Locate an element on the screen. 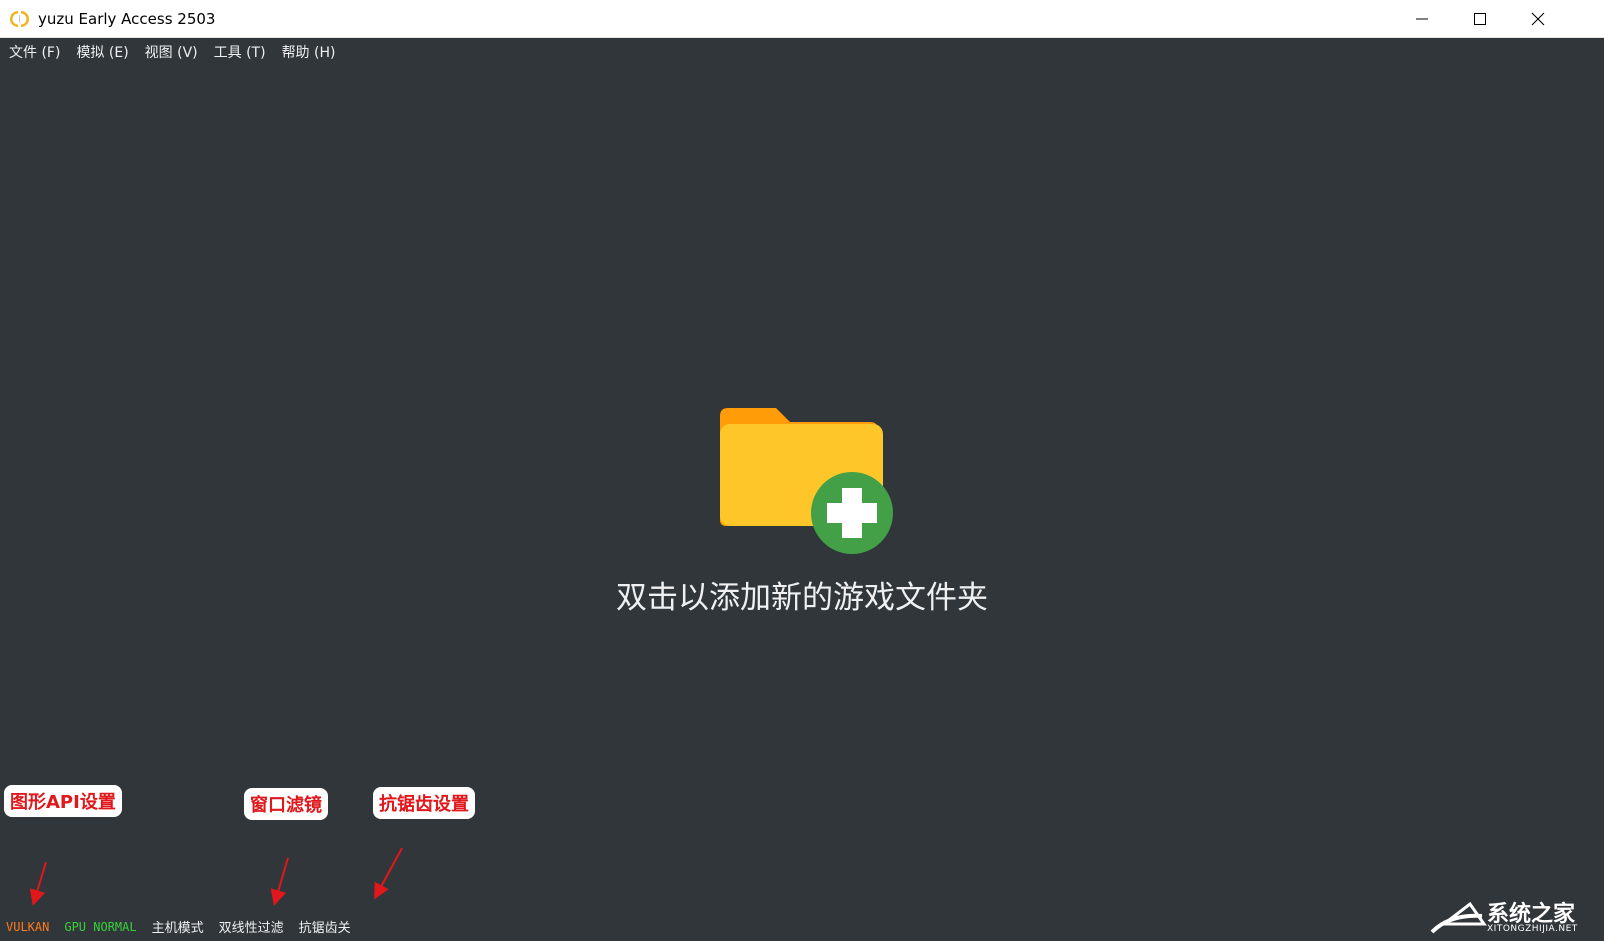 This screenshot has width=1604, height=941. close-icon is located at coordinates (1538, 19).